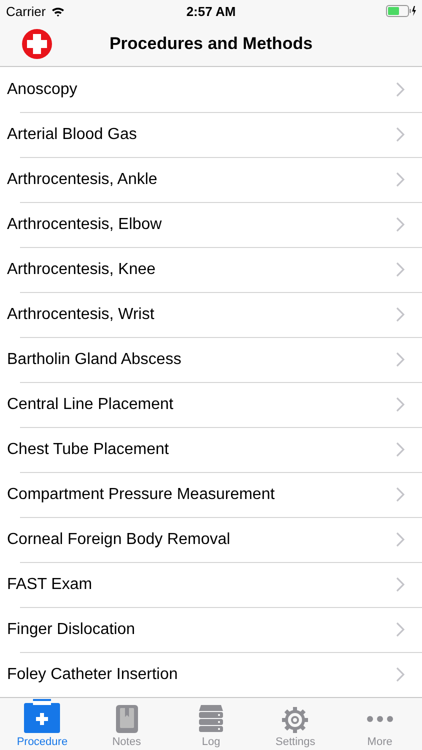 The image size is (422, 750). Describe the element at coordinates (211, 539) in the screenshot. I see `list-item: Corneal Foreign Body Removal` at that location.